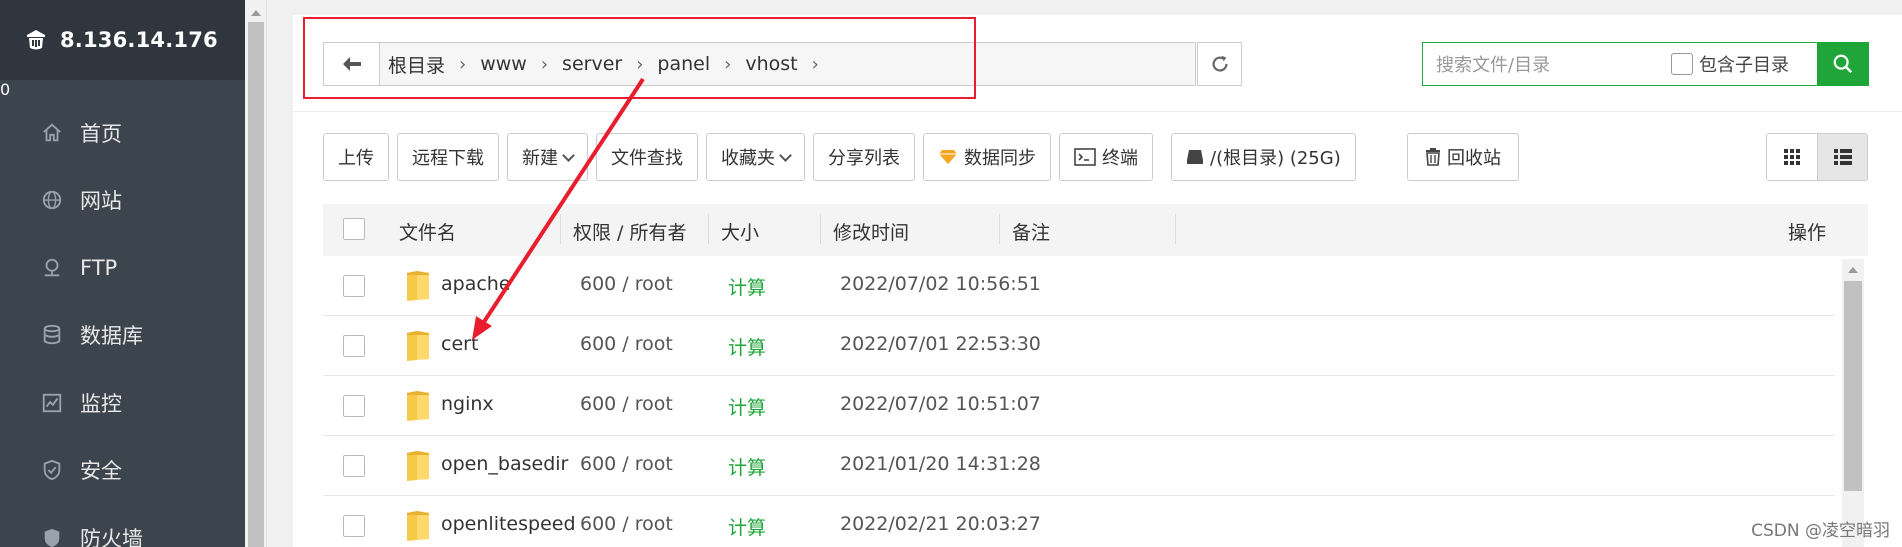 The width and height of the screenshot is (1902, 547). What do you see at coordinates (476, 284) in the screenshot?
I see `file-name: apache` at bounding box center [476, 284].